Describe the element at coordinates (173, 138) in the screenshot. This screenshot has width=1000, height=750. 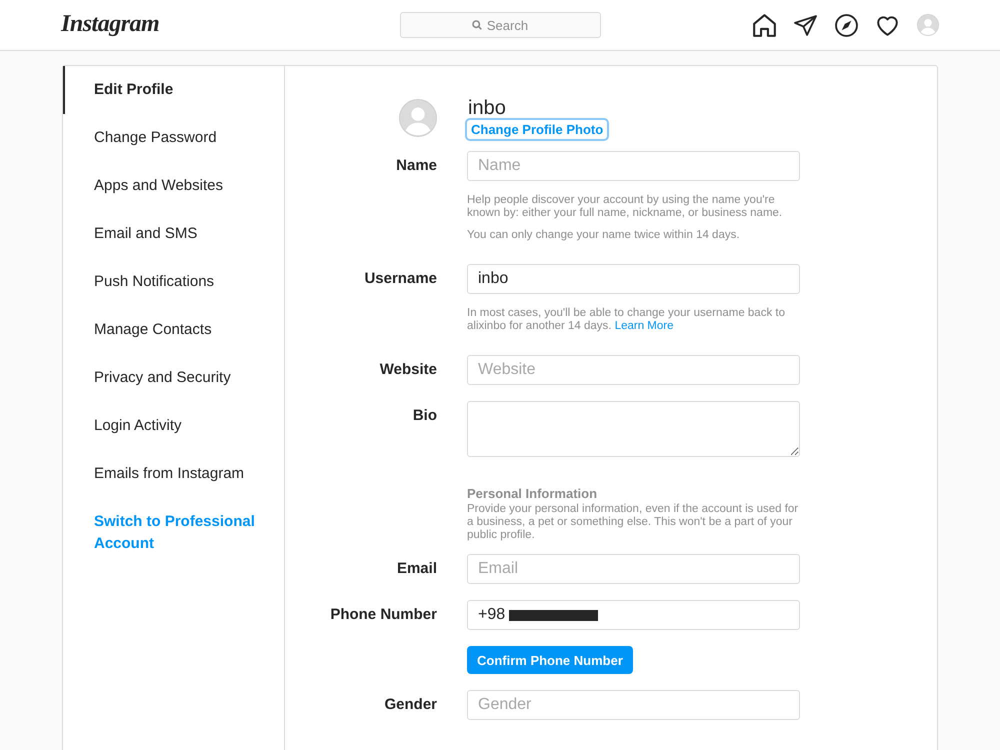
I see `sidebar-item: Change Password` at that location.